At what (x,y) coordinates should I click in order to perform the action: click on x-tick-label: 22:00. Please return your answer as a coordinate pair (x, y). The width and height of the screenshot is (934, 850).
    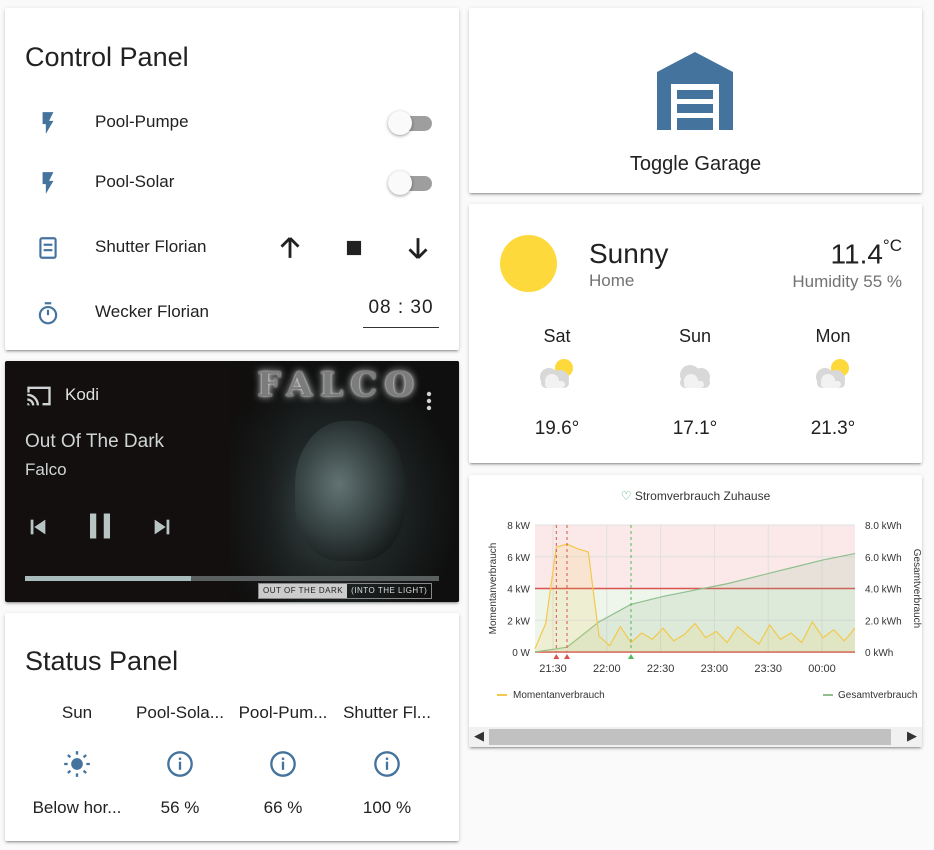
    Looking at the image, I should click on (607, 669).